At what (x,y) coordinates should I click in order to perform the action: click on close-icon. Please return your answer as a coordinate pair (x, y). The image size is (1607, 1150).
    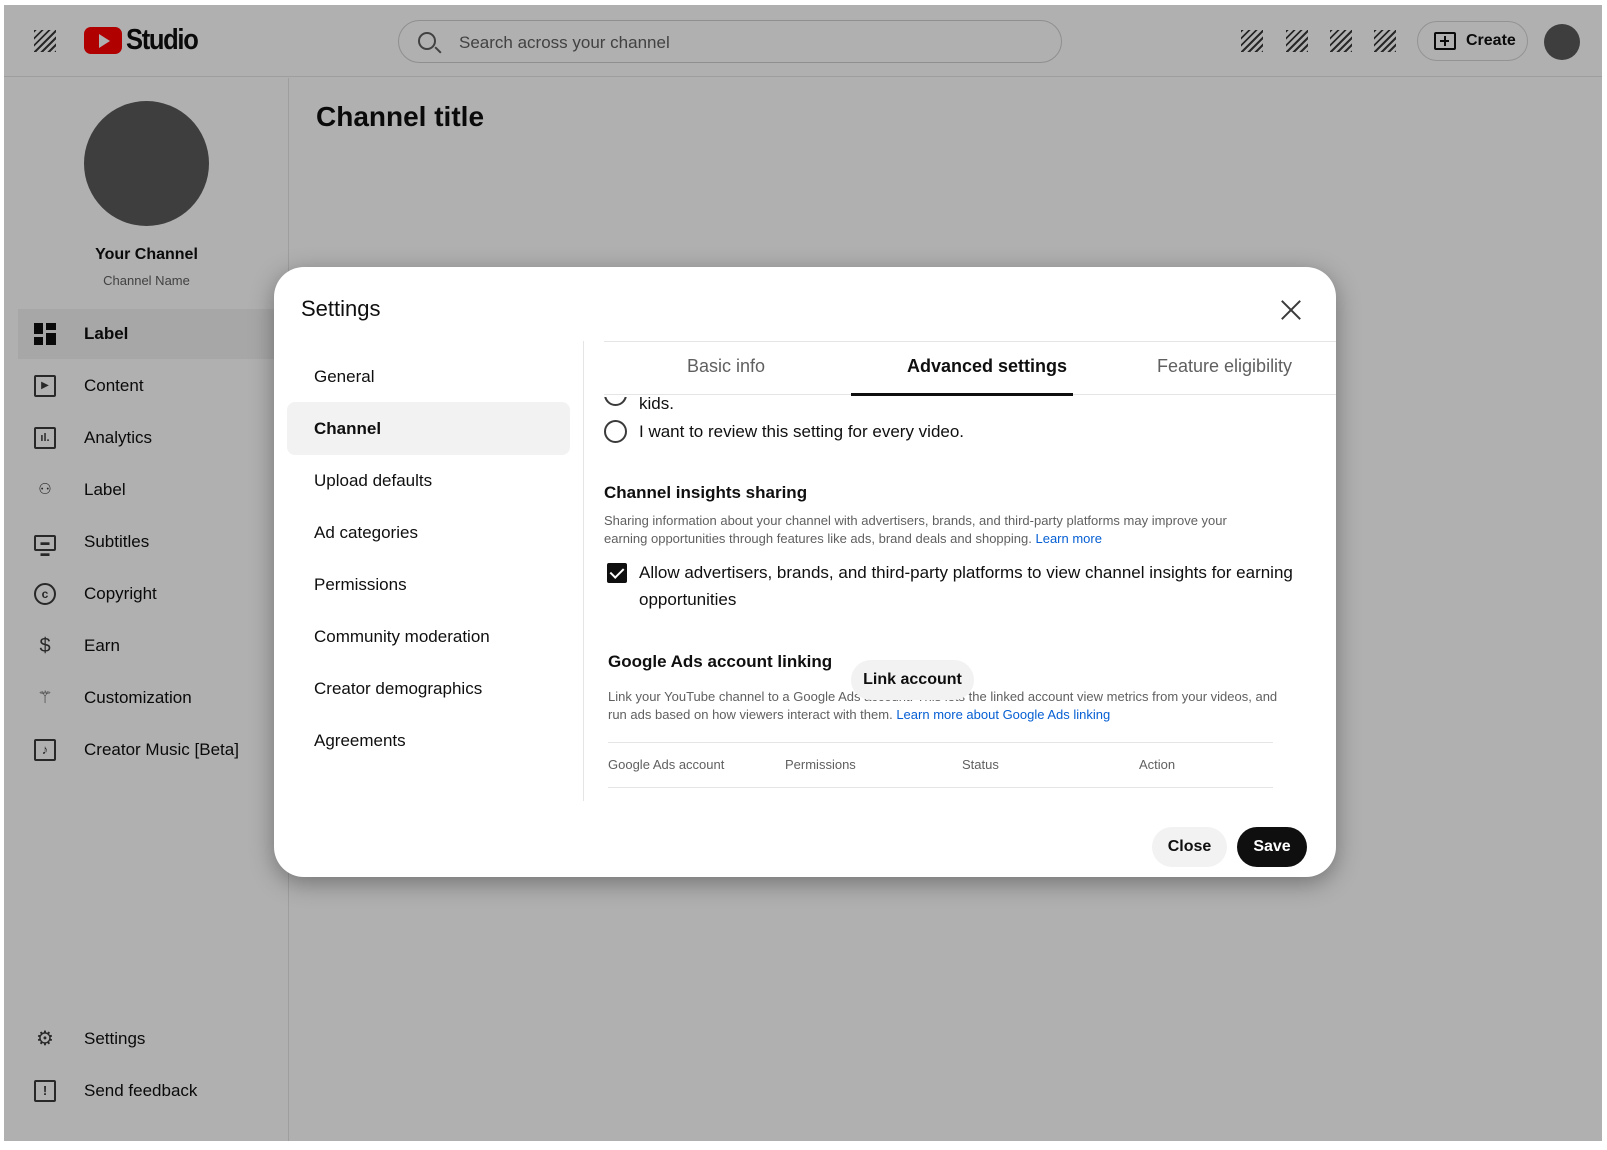
    Looking at the image, I should click on (1291, 311).